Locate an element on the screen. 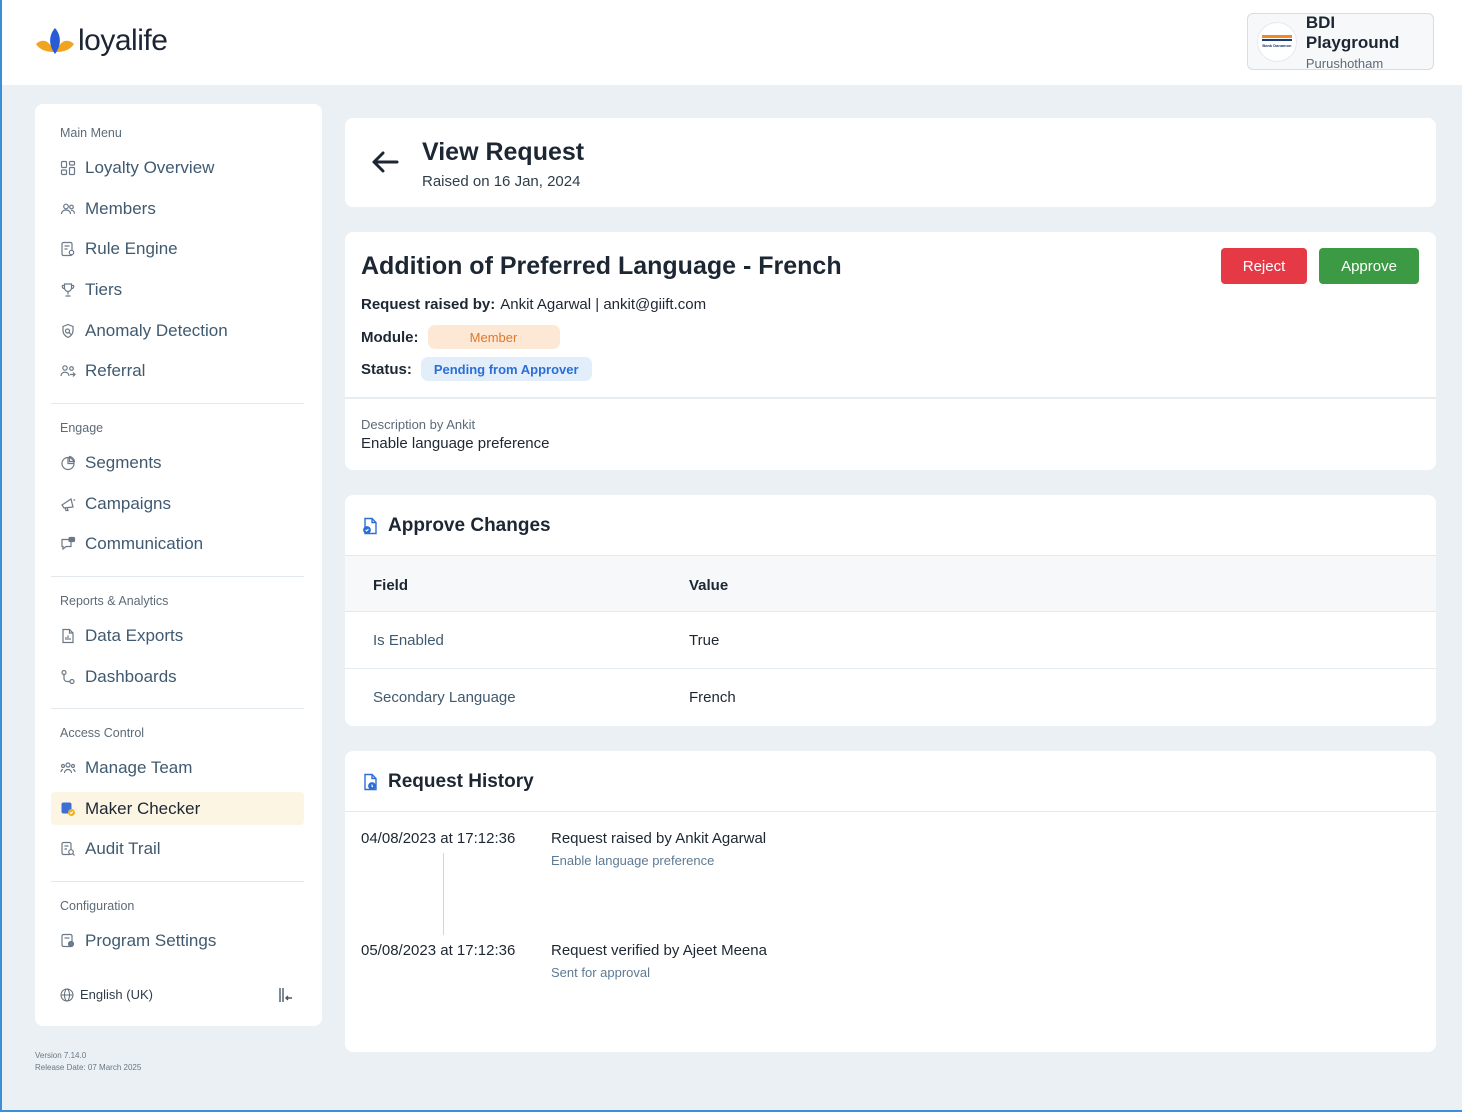  logo-mark-icon is located at coordinates (55, 41).